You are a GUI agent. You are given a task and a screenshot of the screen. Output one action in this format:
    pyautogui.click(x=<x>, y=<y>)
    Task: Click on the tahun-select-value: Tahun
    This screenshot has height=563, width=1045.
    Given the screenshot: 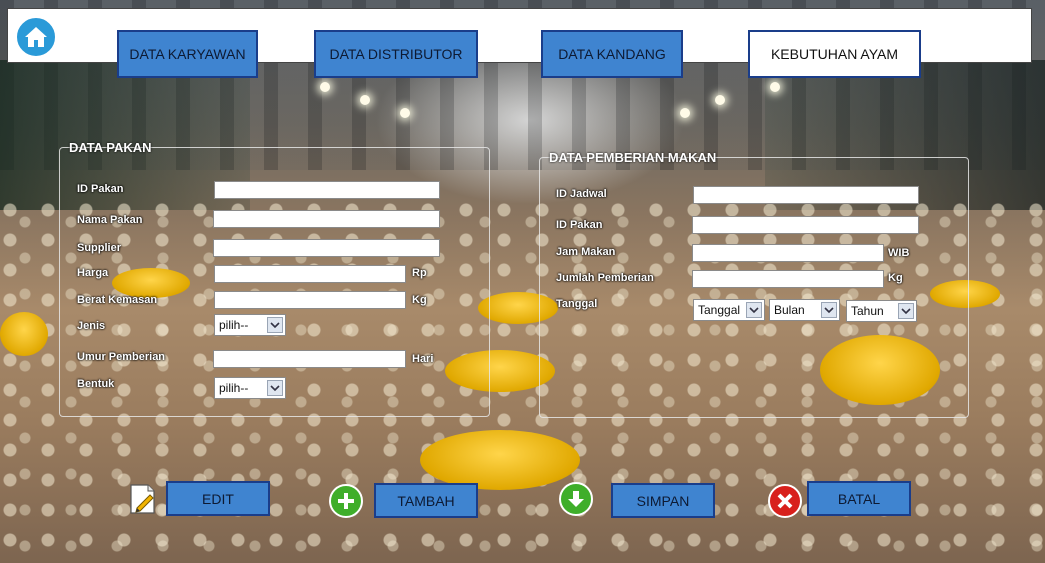 What is the action you would take?
    pyautogui.click(x=867, y=311)
    